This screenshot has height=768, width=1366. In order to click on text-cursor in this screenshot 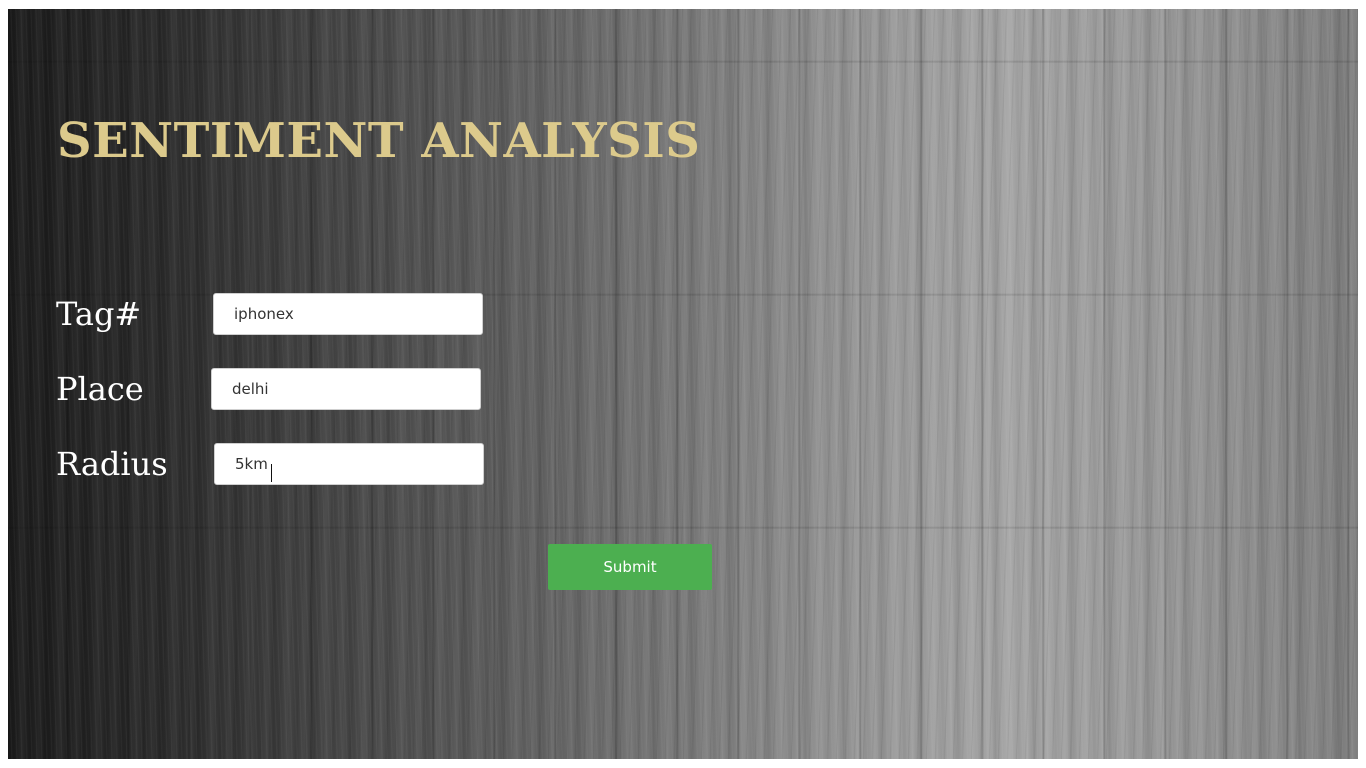, I will do `click(271, 473)`.